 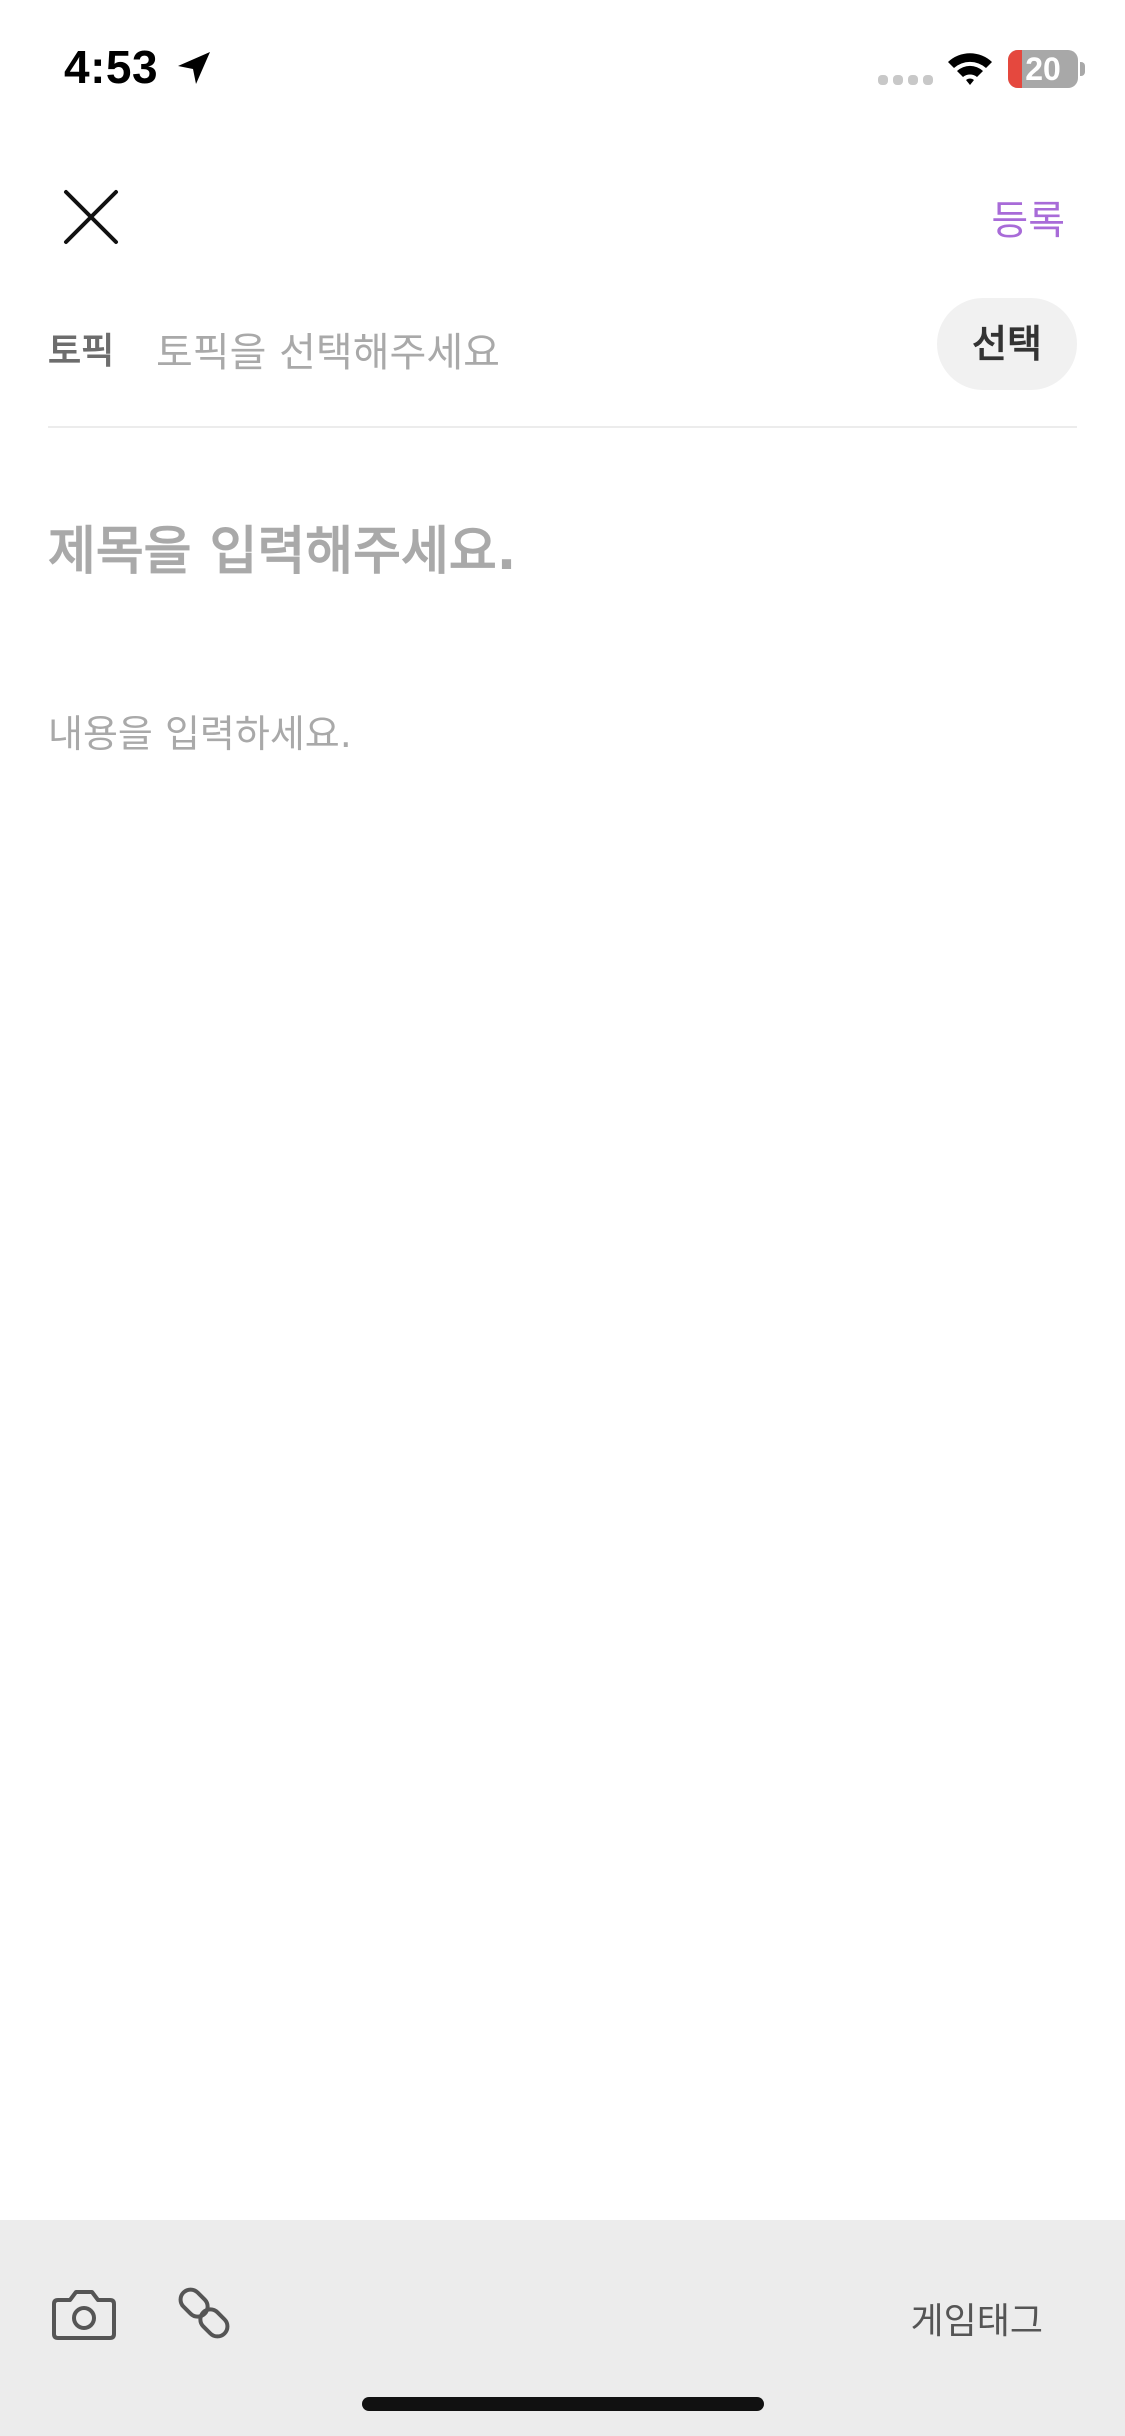 What do you see at coordinates (1028, 217) in the screenshot?
I see `submit-button: 등록` at bounding box center [1028, 217].